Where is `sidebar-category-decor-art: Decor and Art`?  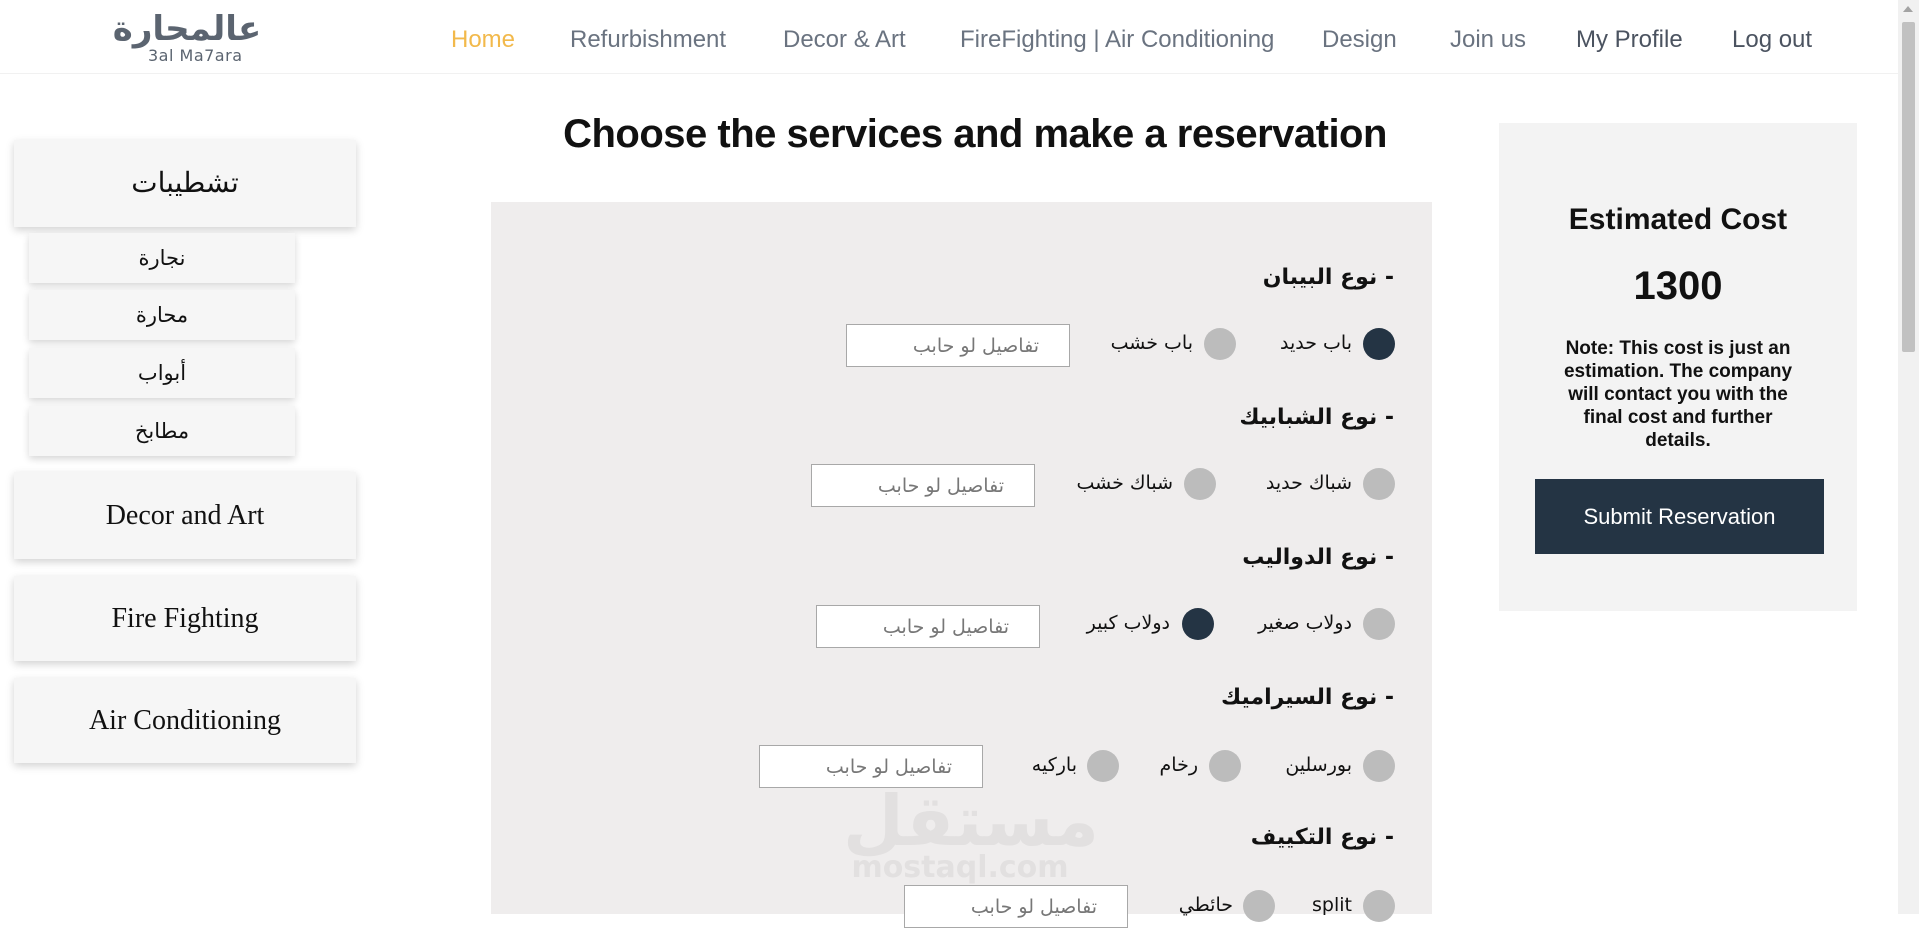 sidebar-category-decor-art: Decor and Art is located at coordinates (185, 515).